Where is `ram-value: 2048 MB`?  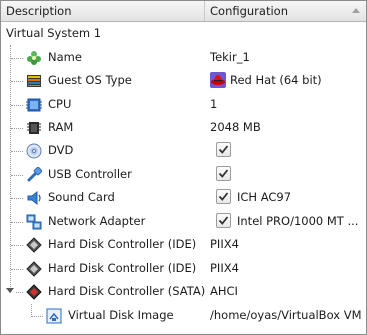
ram-value: 2048 MB is located at coordinates (235, 127).